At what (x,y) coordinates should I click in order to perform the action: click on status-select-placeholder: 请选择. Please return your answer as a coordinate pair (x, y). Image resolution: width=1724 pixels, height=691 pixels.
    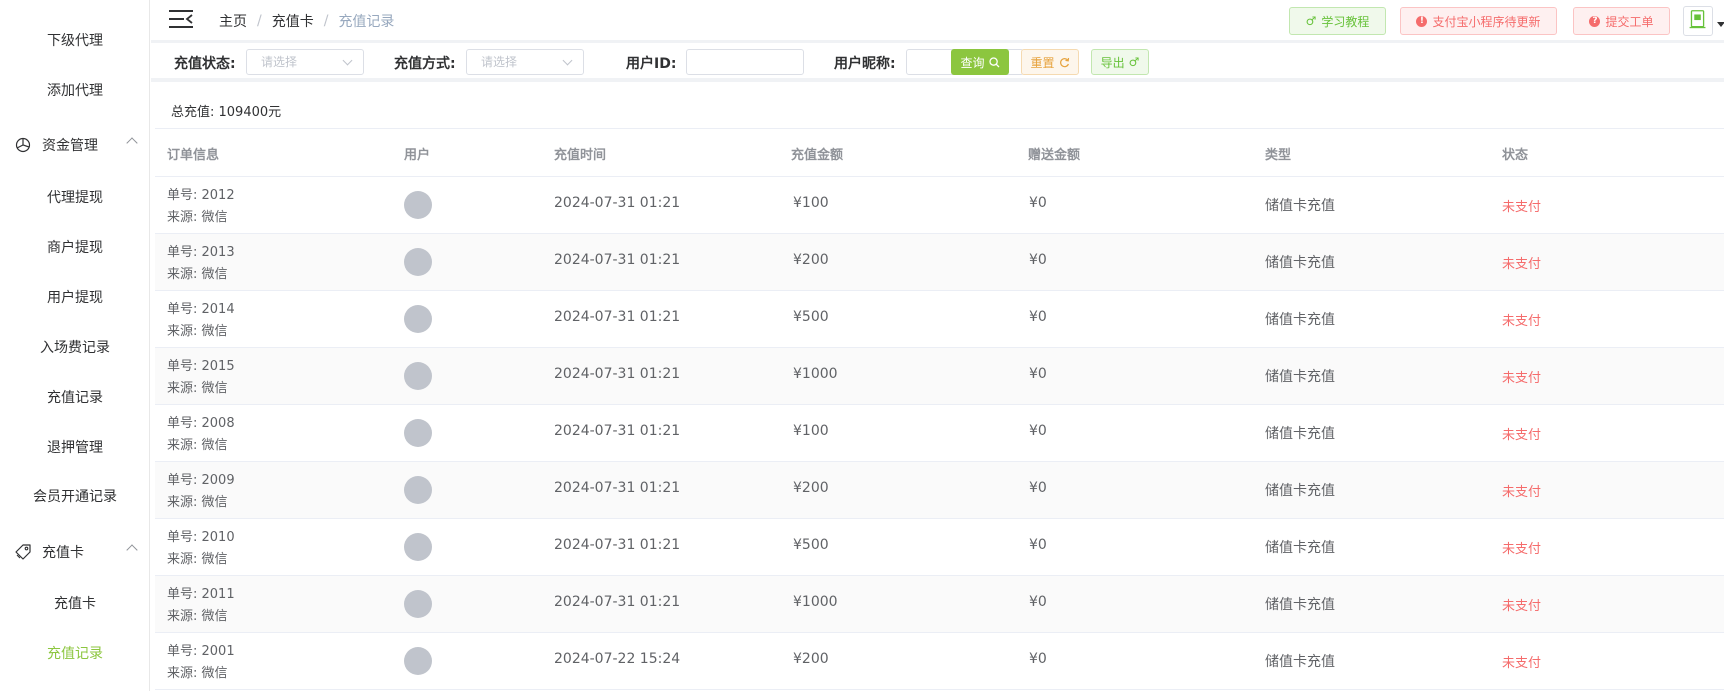
    Looking at the image, I should click on (279, 62).